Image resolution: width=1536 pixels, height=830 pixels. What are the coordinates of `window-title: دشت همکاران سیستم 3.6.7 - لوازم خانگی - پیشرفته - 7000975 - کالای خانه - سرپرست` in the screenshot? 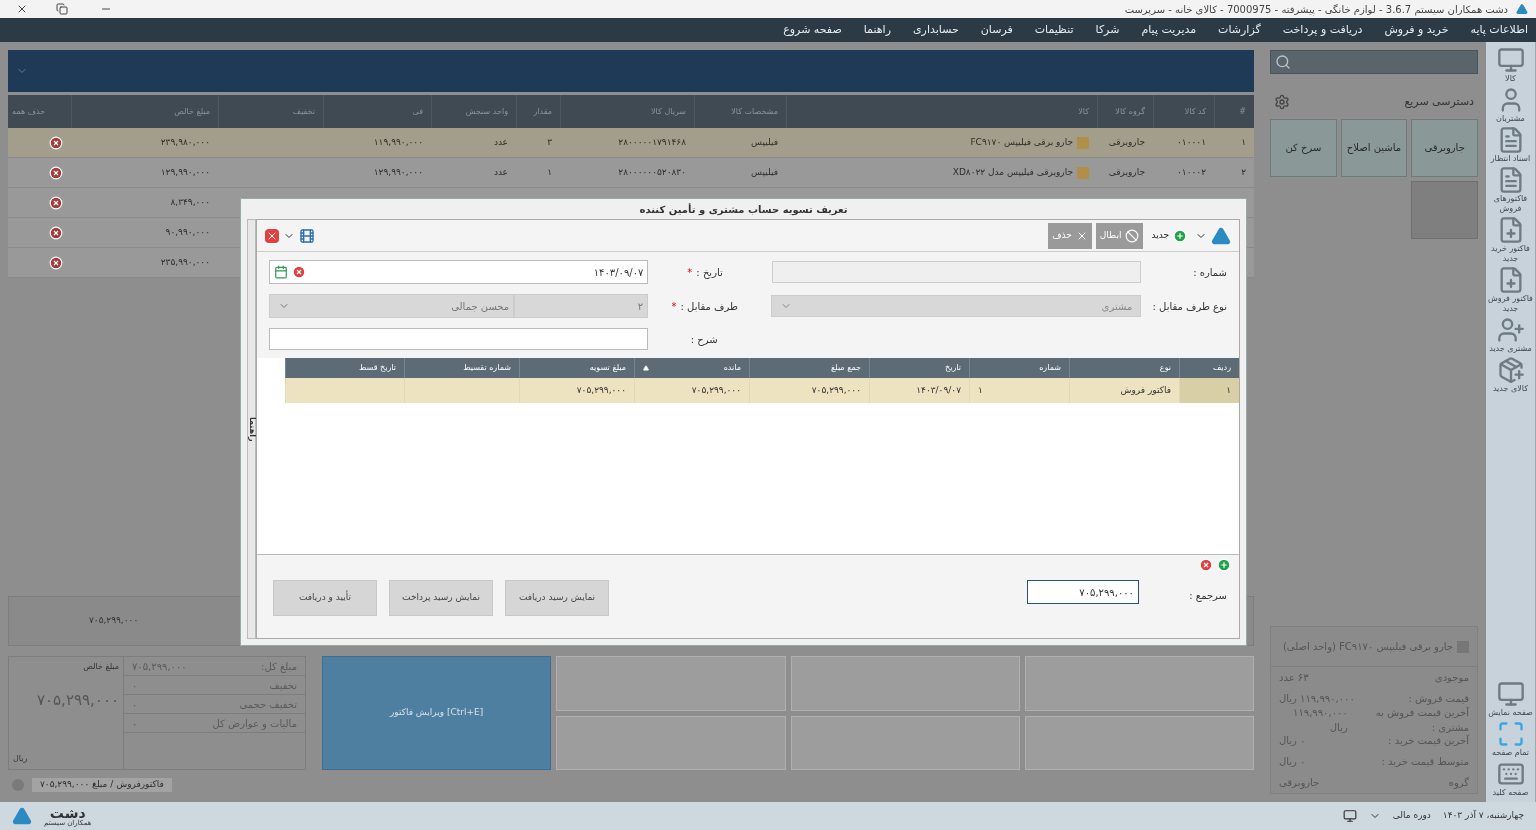 It's located at (1316, 9).